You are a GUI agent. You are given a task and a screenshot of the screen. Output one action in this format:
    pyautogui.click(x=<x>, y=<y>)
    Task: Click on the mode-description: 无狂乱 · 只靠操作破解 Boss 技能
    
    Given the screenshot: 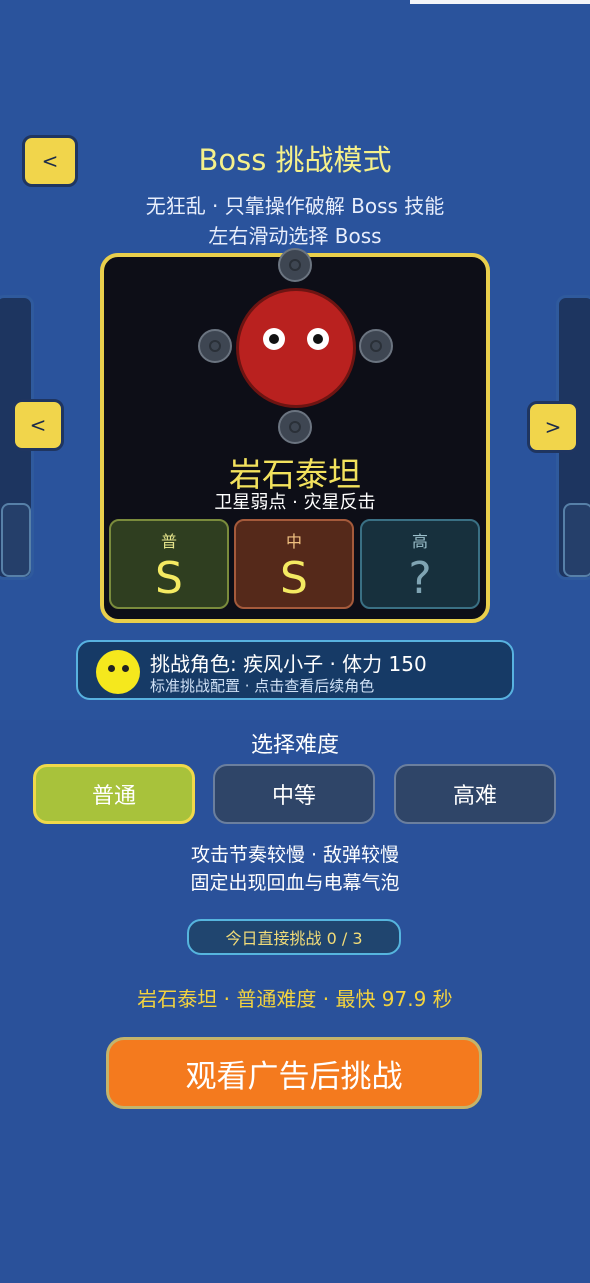 What is the action you would take?
    pyautogui.click(x=295, y=206)
    